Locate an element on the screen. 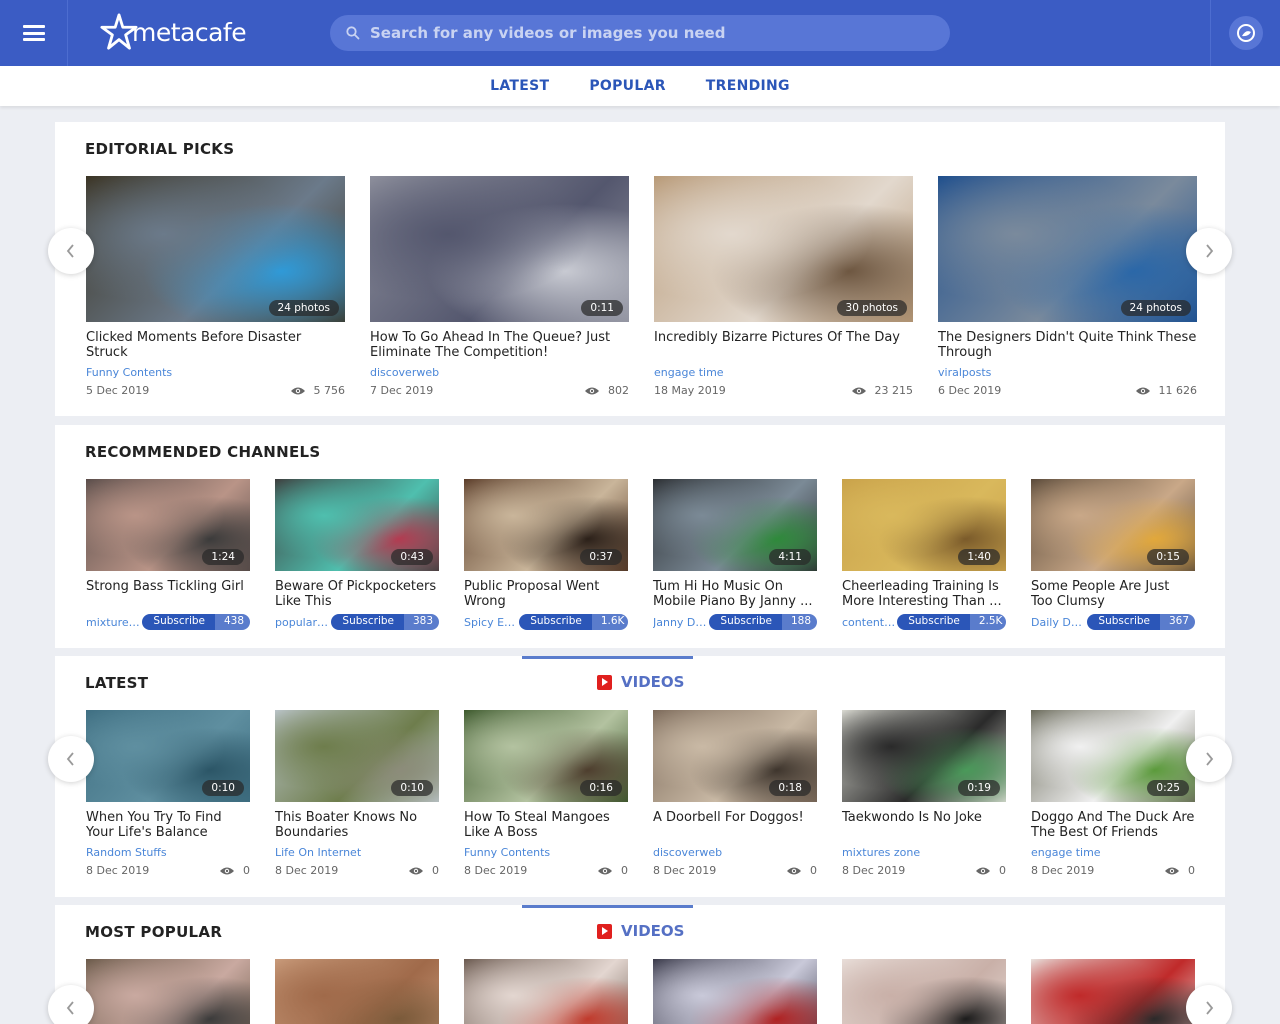 The width and height of the screenshot is (1280, 1024). card-channel-link: Daily Dose is located at coordinates (1059, 622).